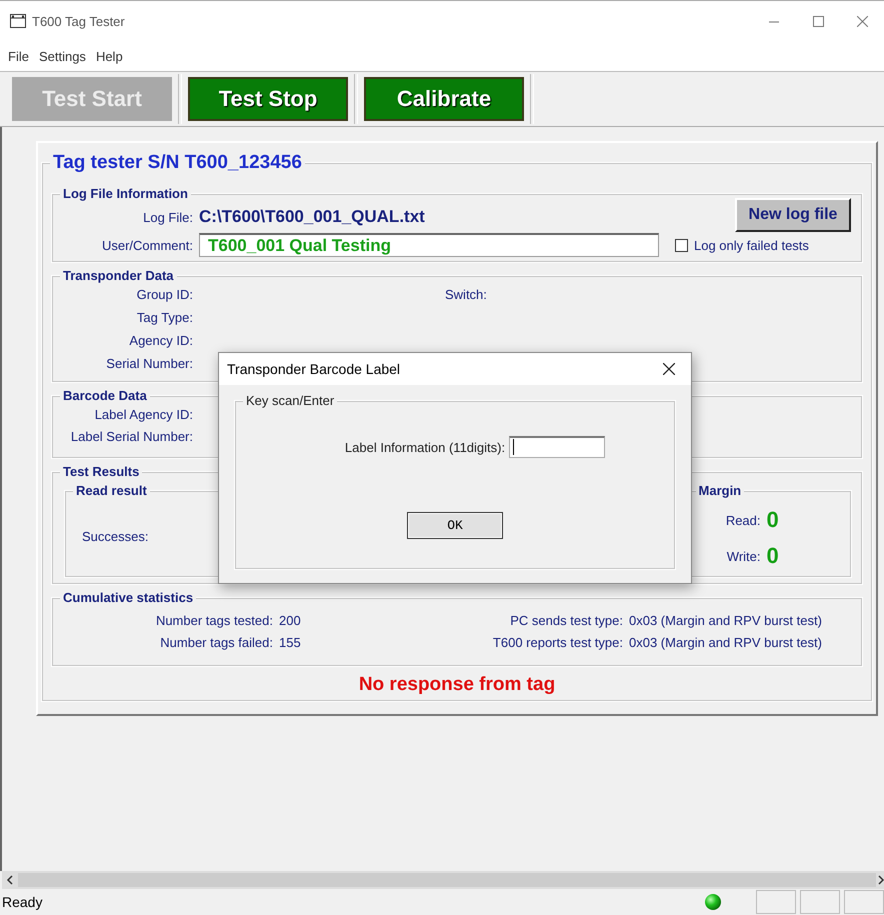 The height and width of the screenshot is (915, 884). I want to click on form-title: Tag tester S/N T600_123456, so click(177, 162).